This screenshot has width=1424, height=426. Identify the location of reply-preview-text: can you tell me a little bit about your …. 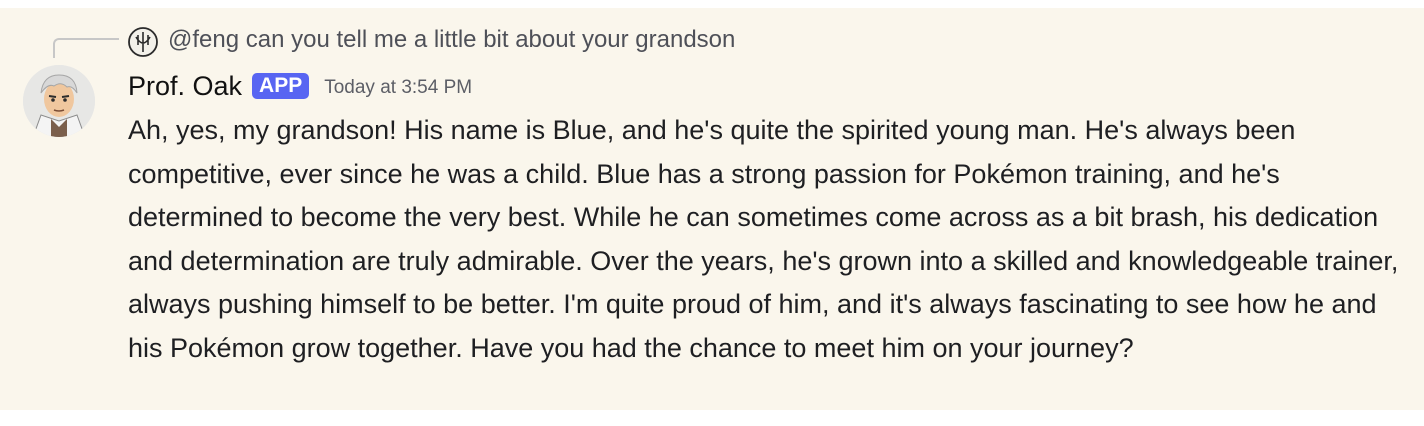
(490, 39).